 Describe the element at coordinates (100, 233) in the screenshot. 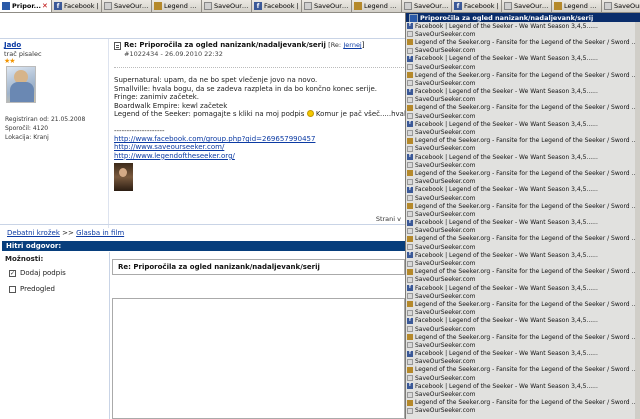

I see `breadcrumb-glasba-in-film: Glasba in film` at that location.